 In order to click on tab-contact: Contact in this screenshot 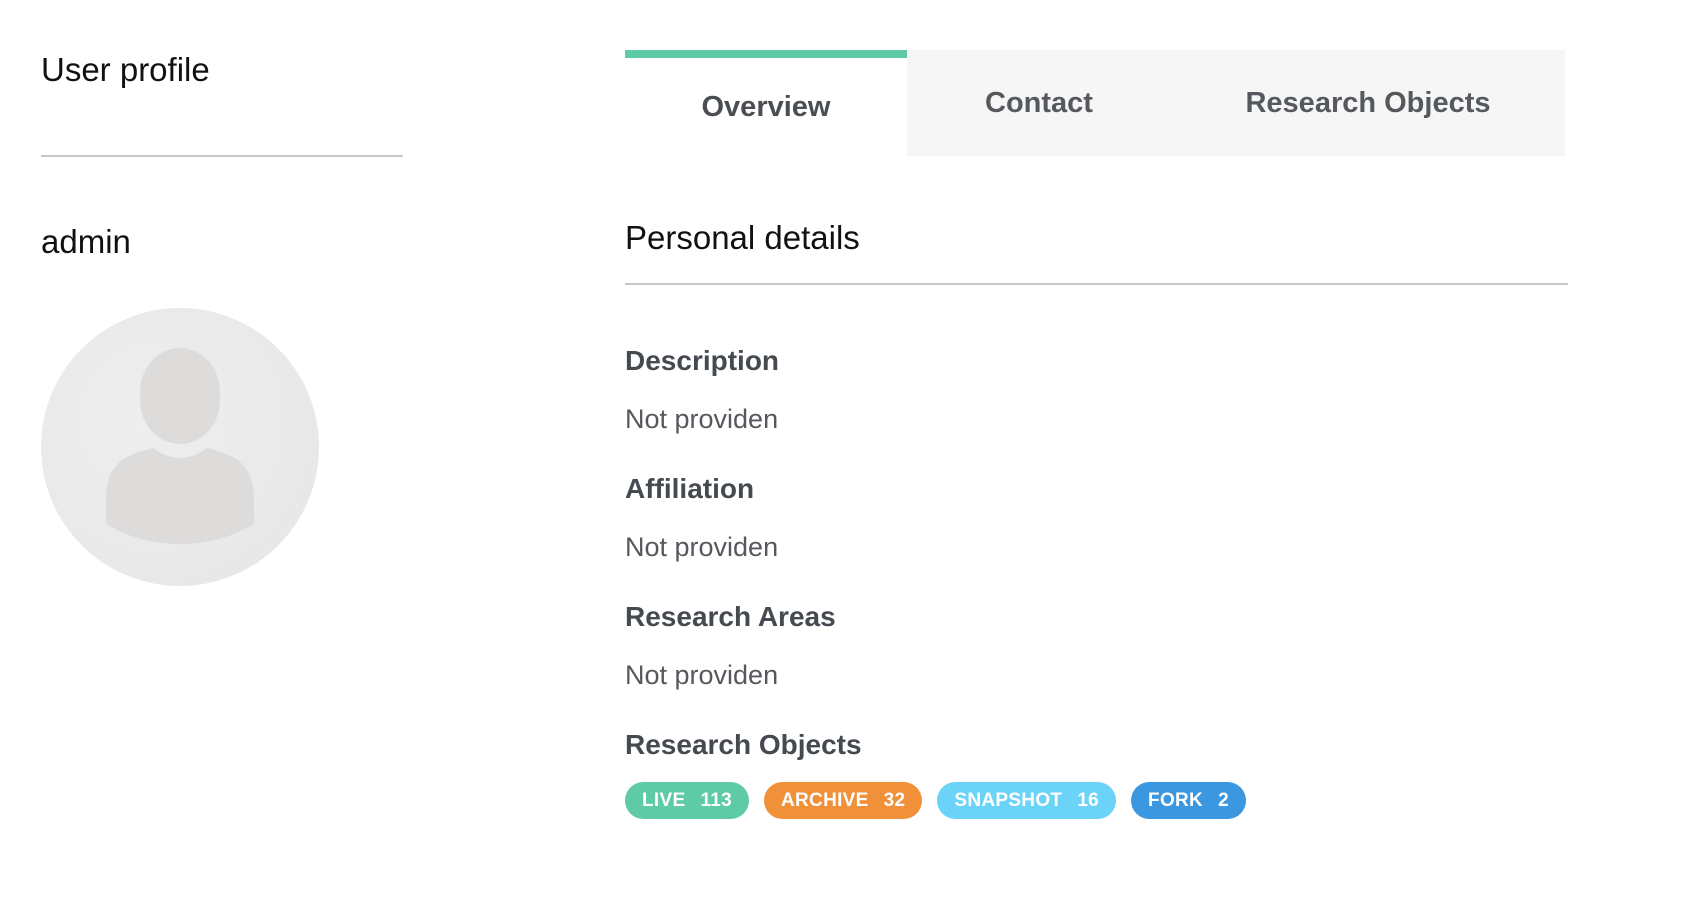, I will do `click(1039, 103)`.